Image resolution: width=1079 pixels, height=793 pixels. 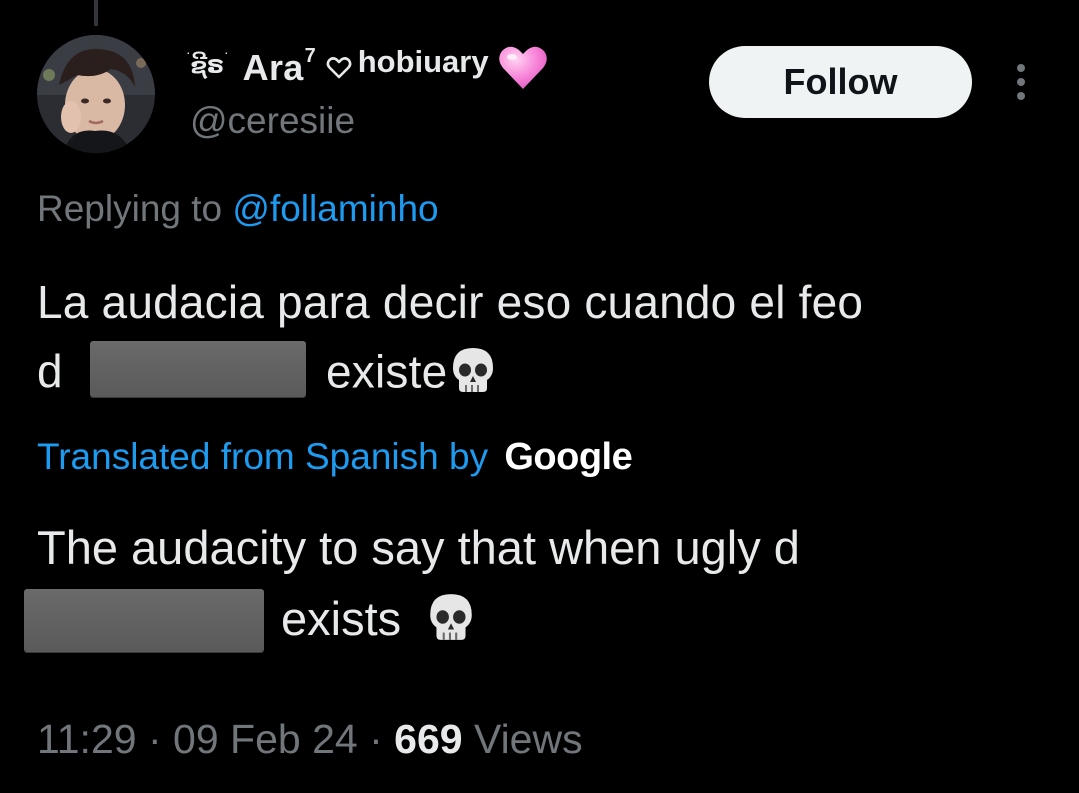 I want to click on translation-label: Translated from Spanish by, so click(x=268, y=456).